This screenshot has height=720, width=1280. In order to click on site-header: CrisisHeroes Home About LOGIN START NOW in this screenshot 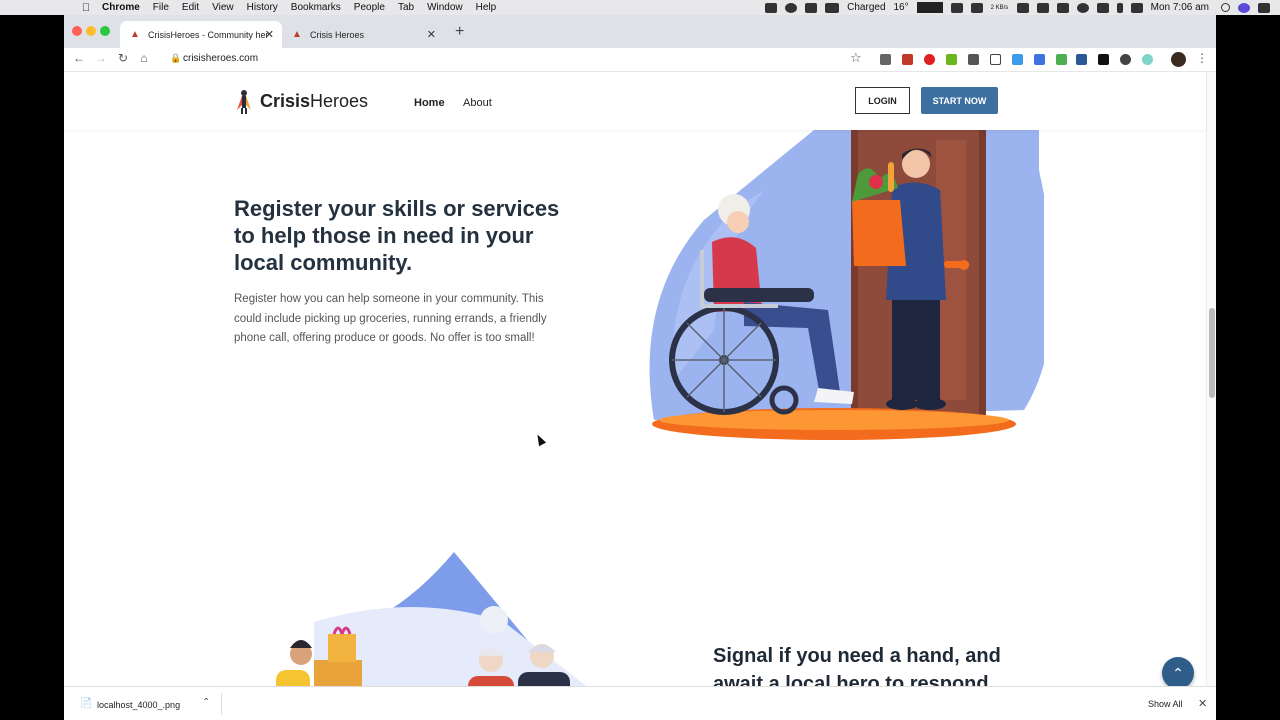, I will do `click(635, 101)`.